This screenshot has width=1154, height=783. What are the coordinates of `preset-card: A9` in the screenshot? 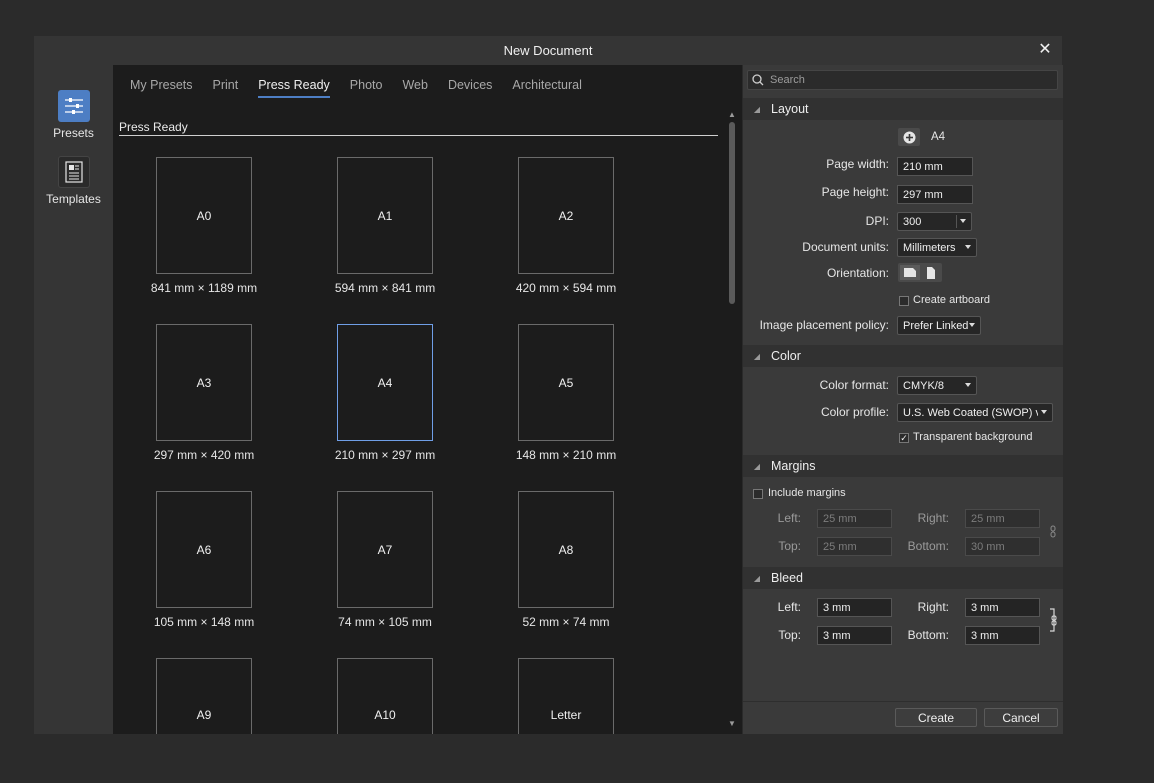 It's located at (204, 696).